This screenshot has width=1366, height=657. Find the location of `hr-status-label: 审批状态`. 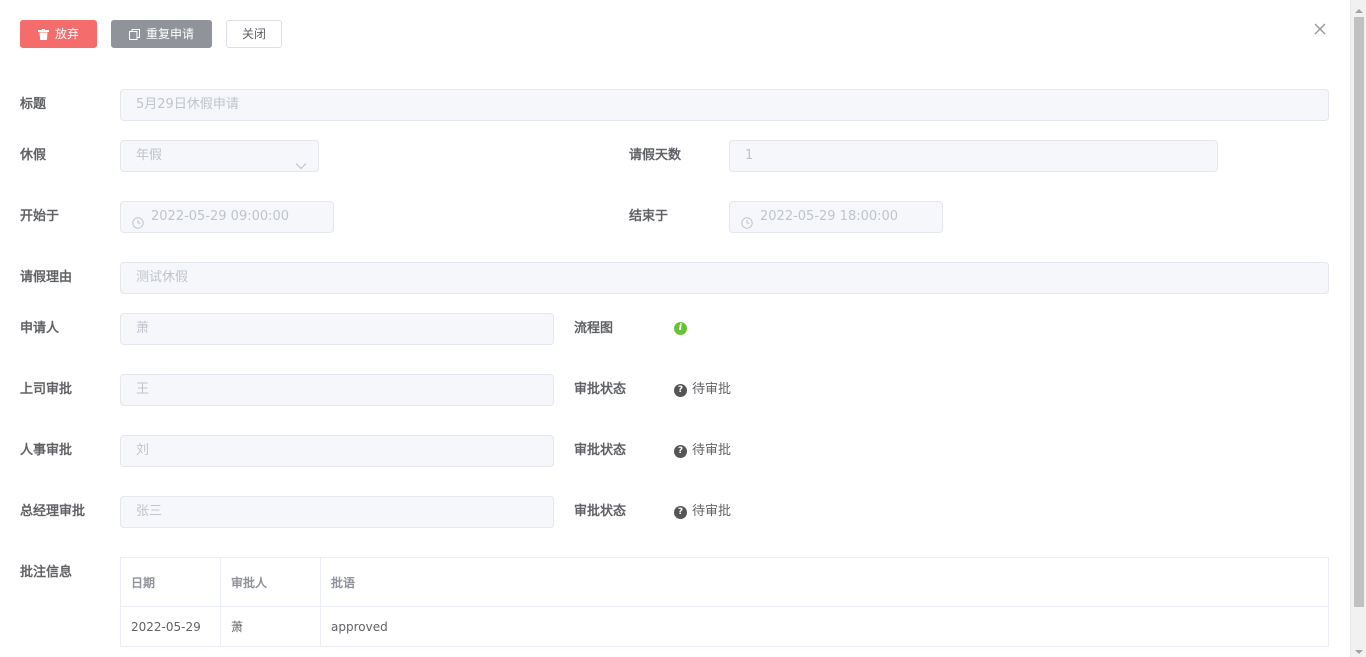

hr-status-label: 审批状态 is located at coordinates (600, 450).